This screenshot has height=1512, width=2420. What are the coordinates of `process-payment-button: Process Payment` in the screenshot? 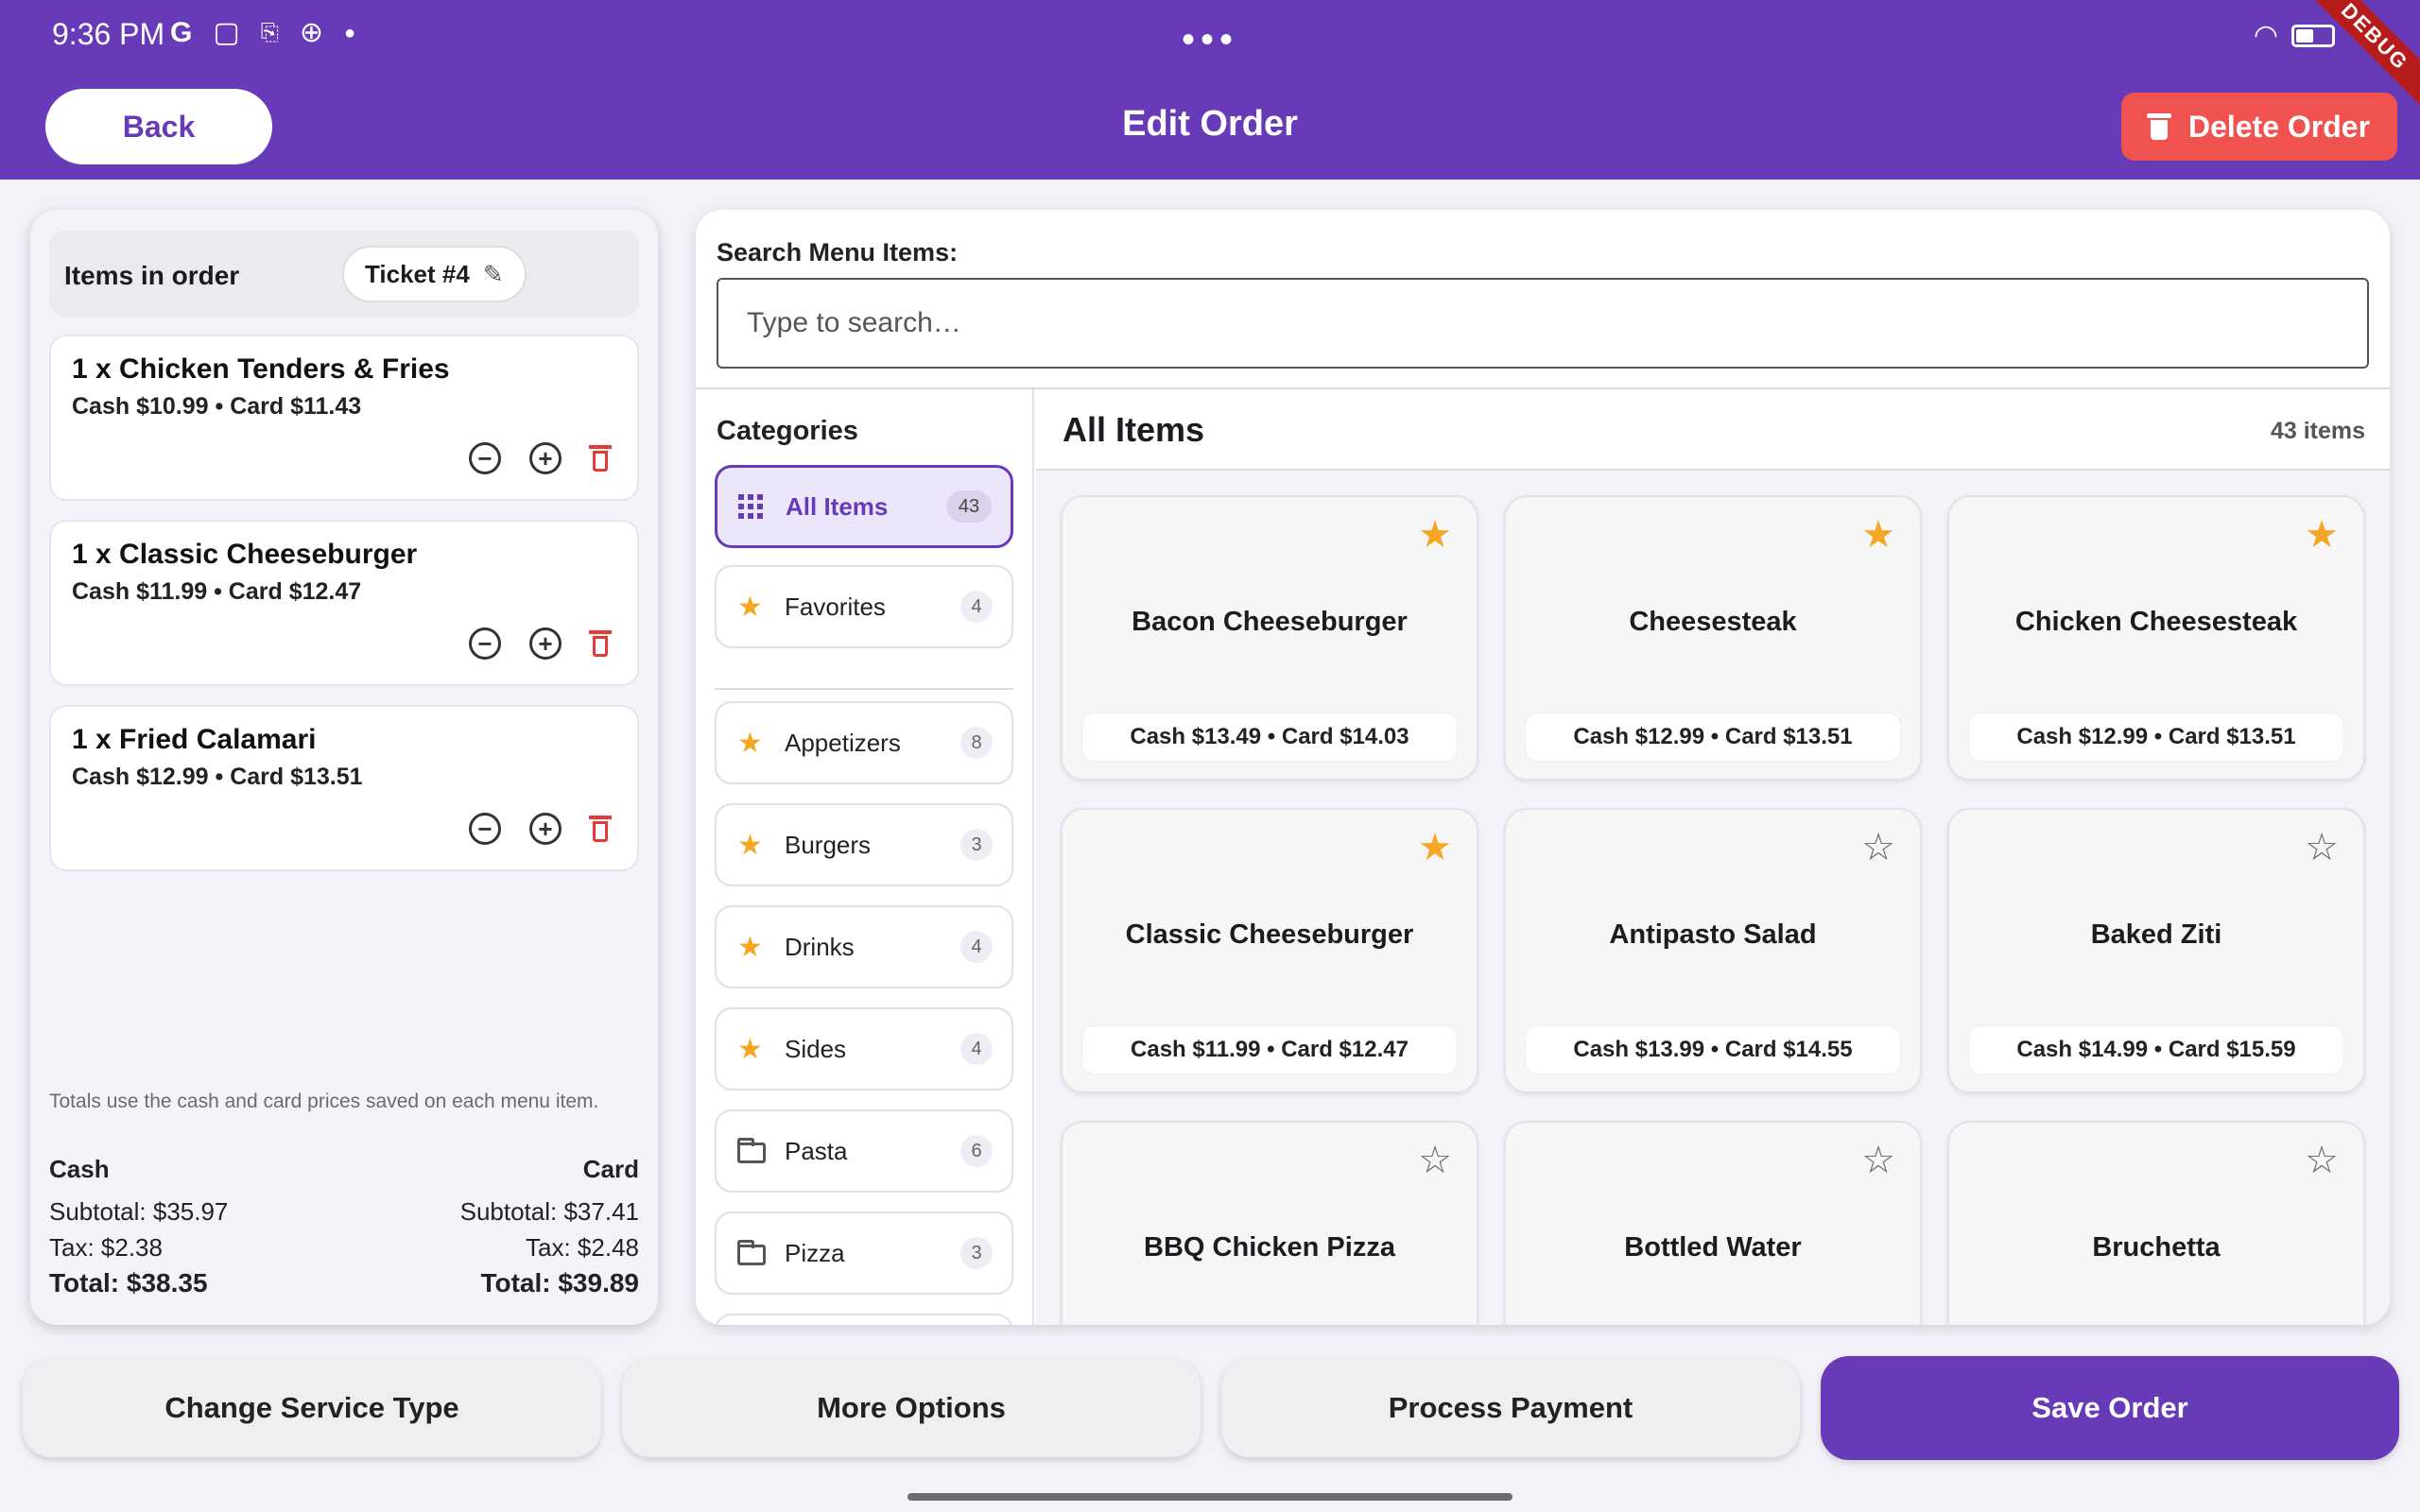 It's located at (1510, 1408).